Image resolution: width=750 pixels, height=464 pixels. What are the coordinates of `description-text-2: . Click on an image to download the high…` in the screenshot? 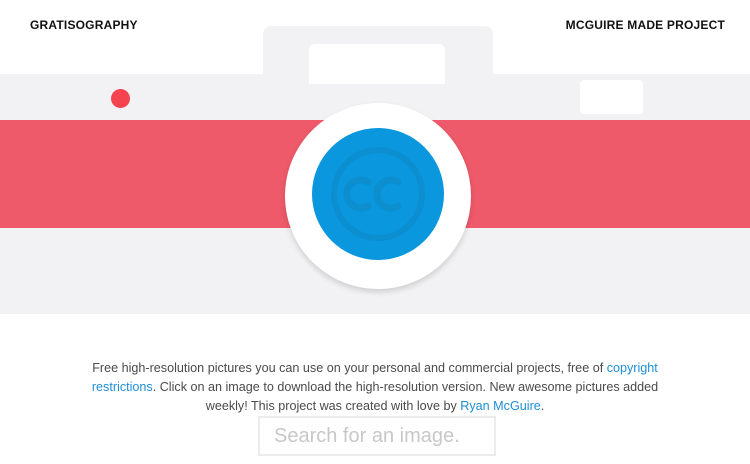 It's located at (405, 396).